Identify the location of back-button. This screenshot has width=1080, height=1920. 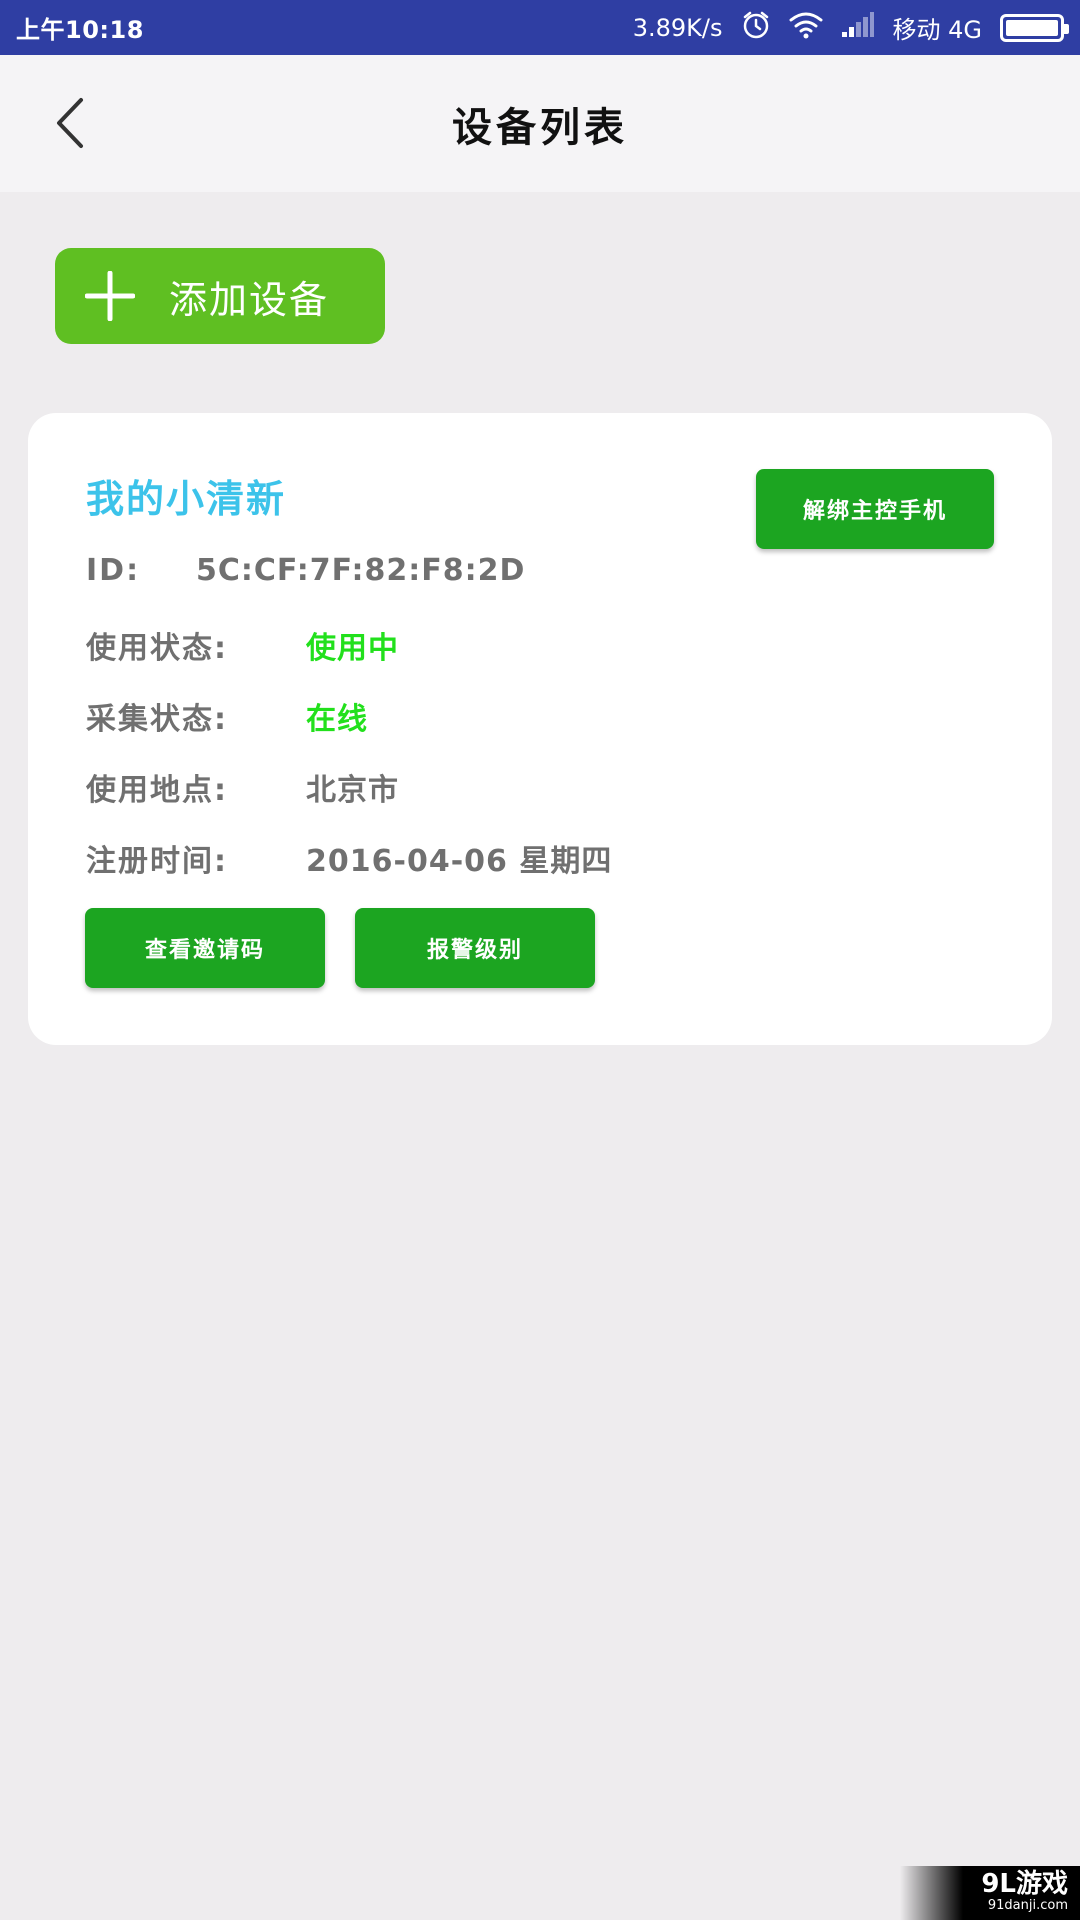
(70, 123).